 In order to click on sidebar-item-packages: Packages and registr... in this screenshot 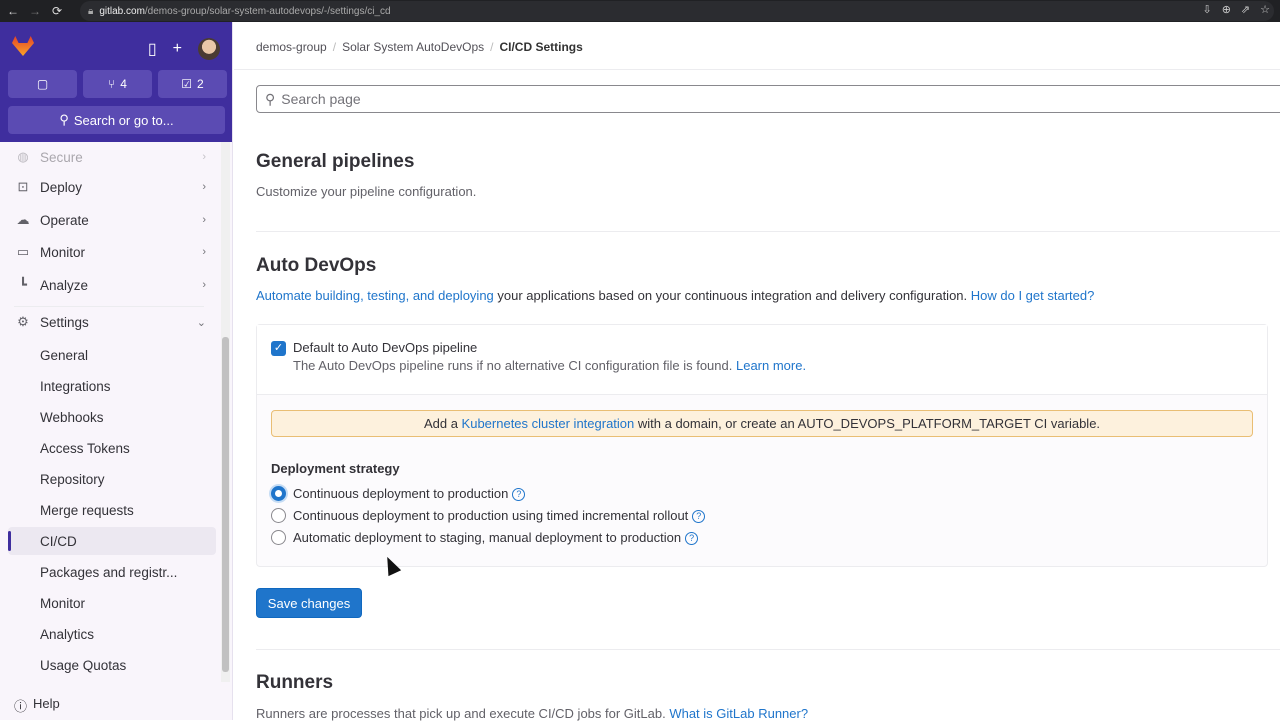, I will do `click(112, 572)`.